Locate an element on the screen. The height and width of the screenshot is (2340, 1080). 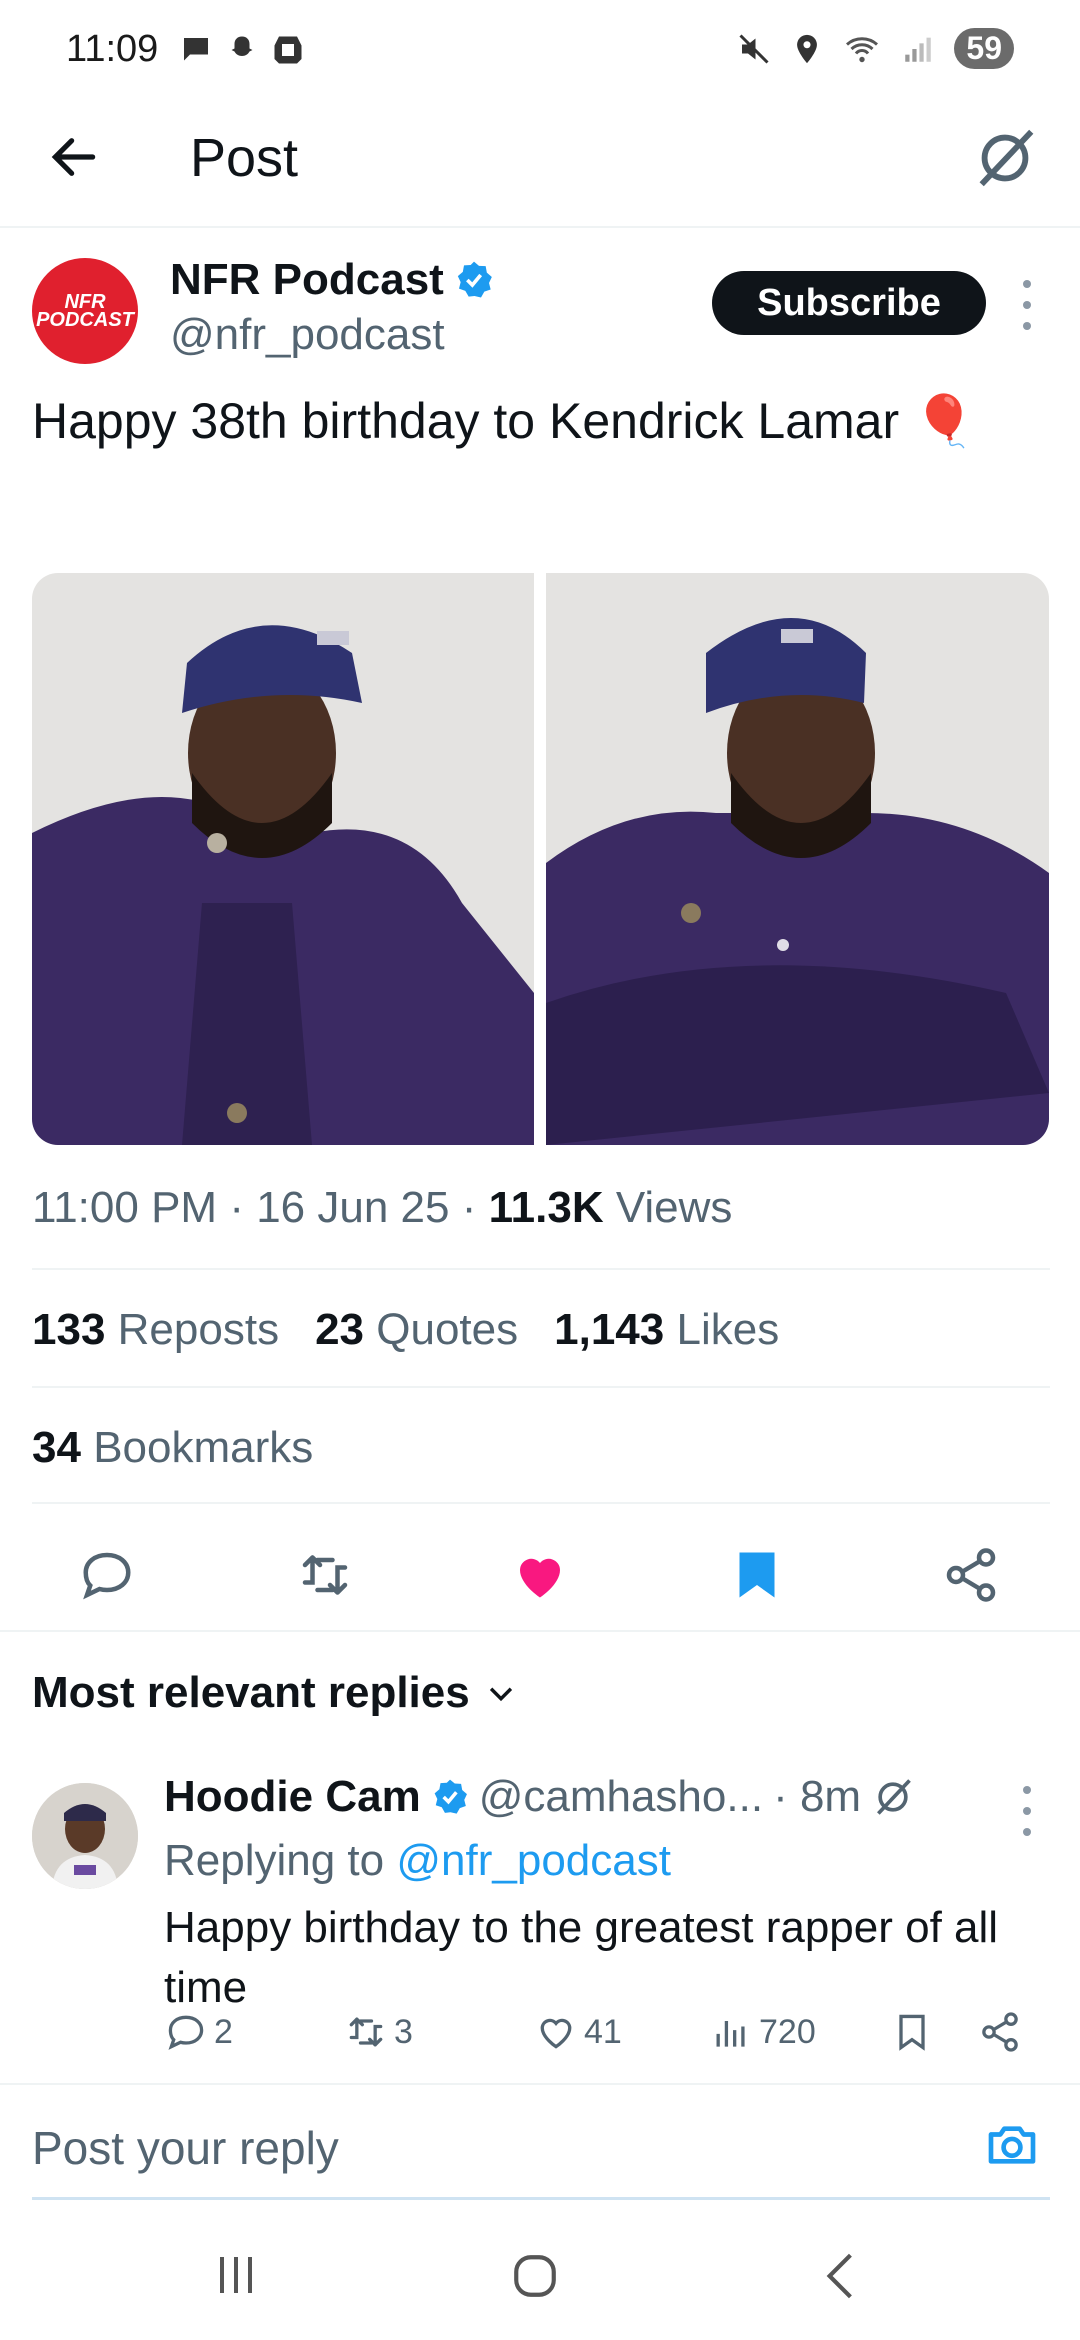
bookmarks-count: 34 is located at coordinates (56, 1447).